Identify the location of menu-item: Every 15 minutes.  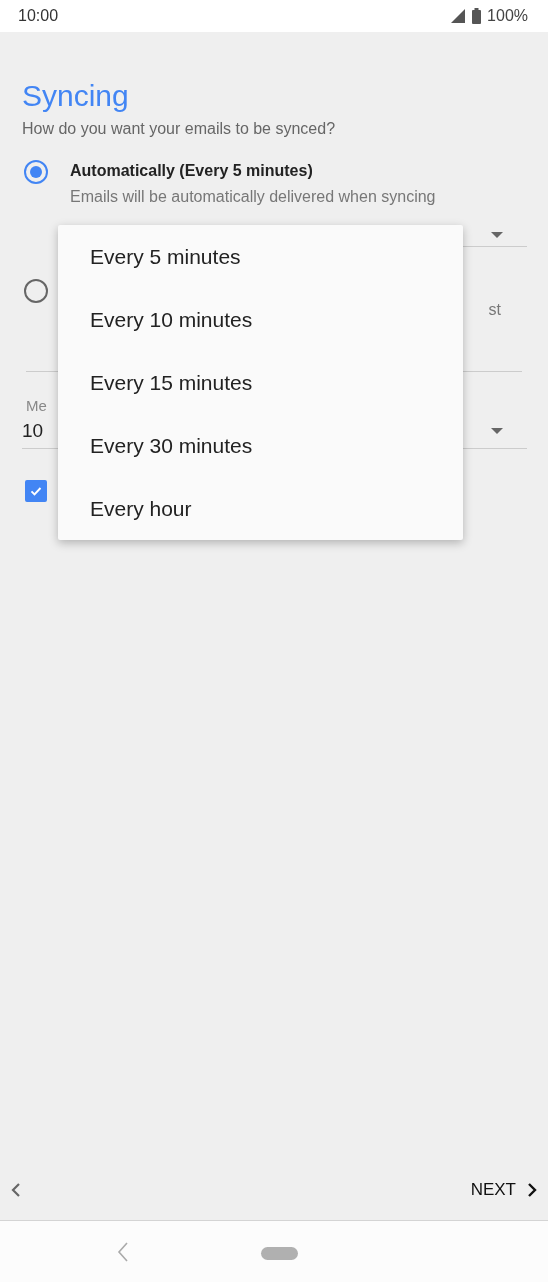
(260, 382).